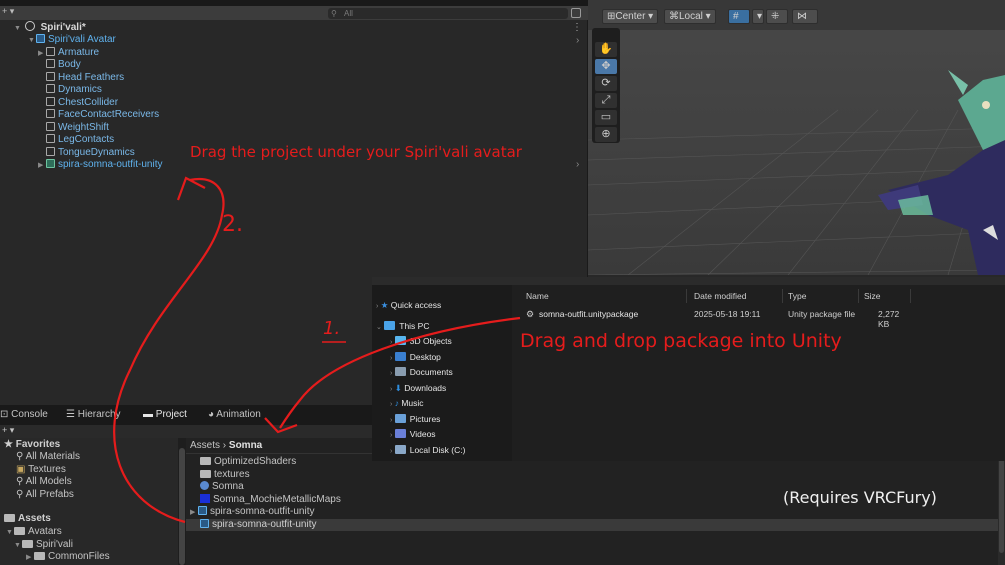 The height and width of the screenshot is (565, 1005). I want to click on drop-hint-text: Drag and drop package into Unity, so click(681, 341).